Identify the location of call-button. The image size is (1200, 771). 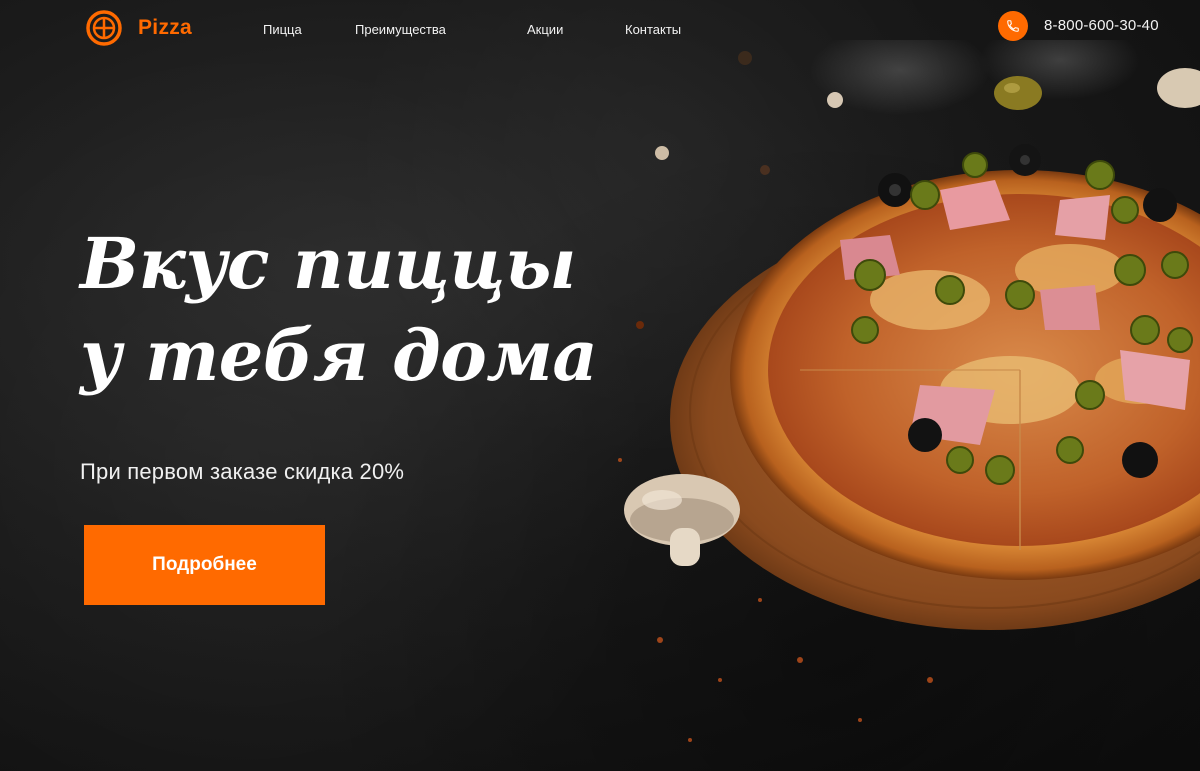
(1013, 26).